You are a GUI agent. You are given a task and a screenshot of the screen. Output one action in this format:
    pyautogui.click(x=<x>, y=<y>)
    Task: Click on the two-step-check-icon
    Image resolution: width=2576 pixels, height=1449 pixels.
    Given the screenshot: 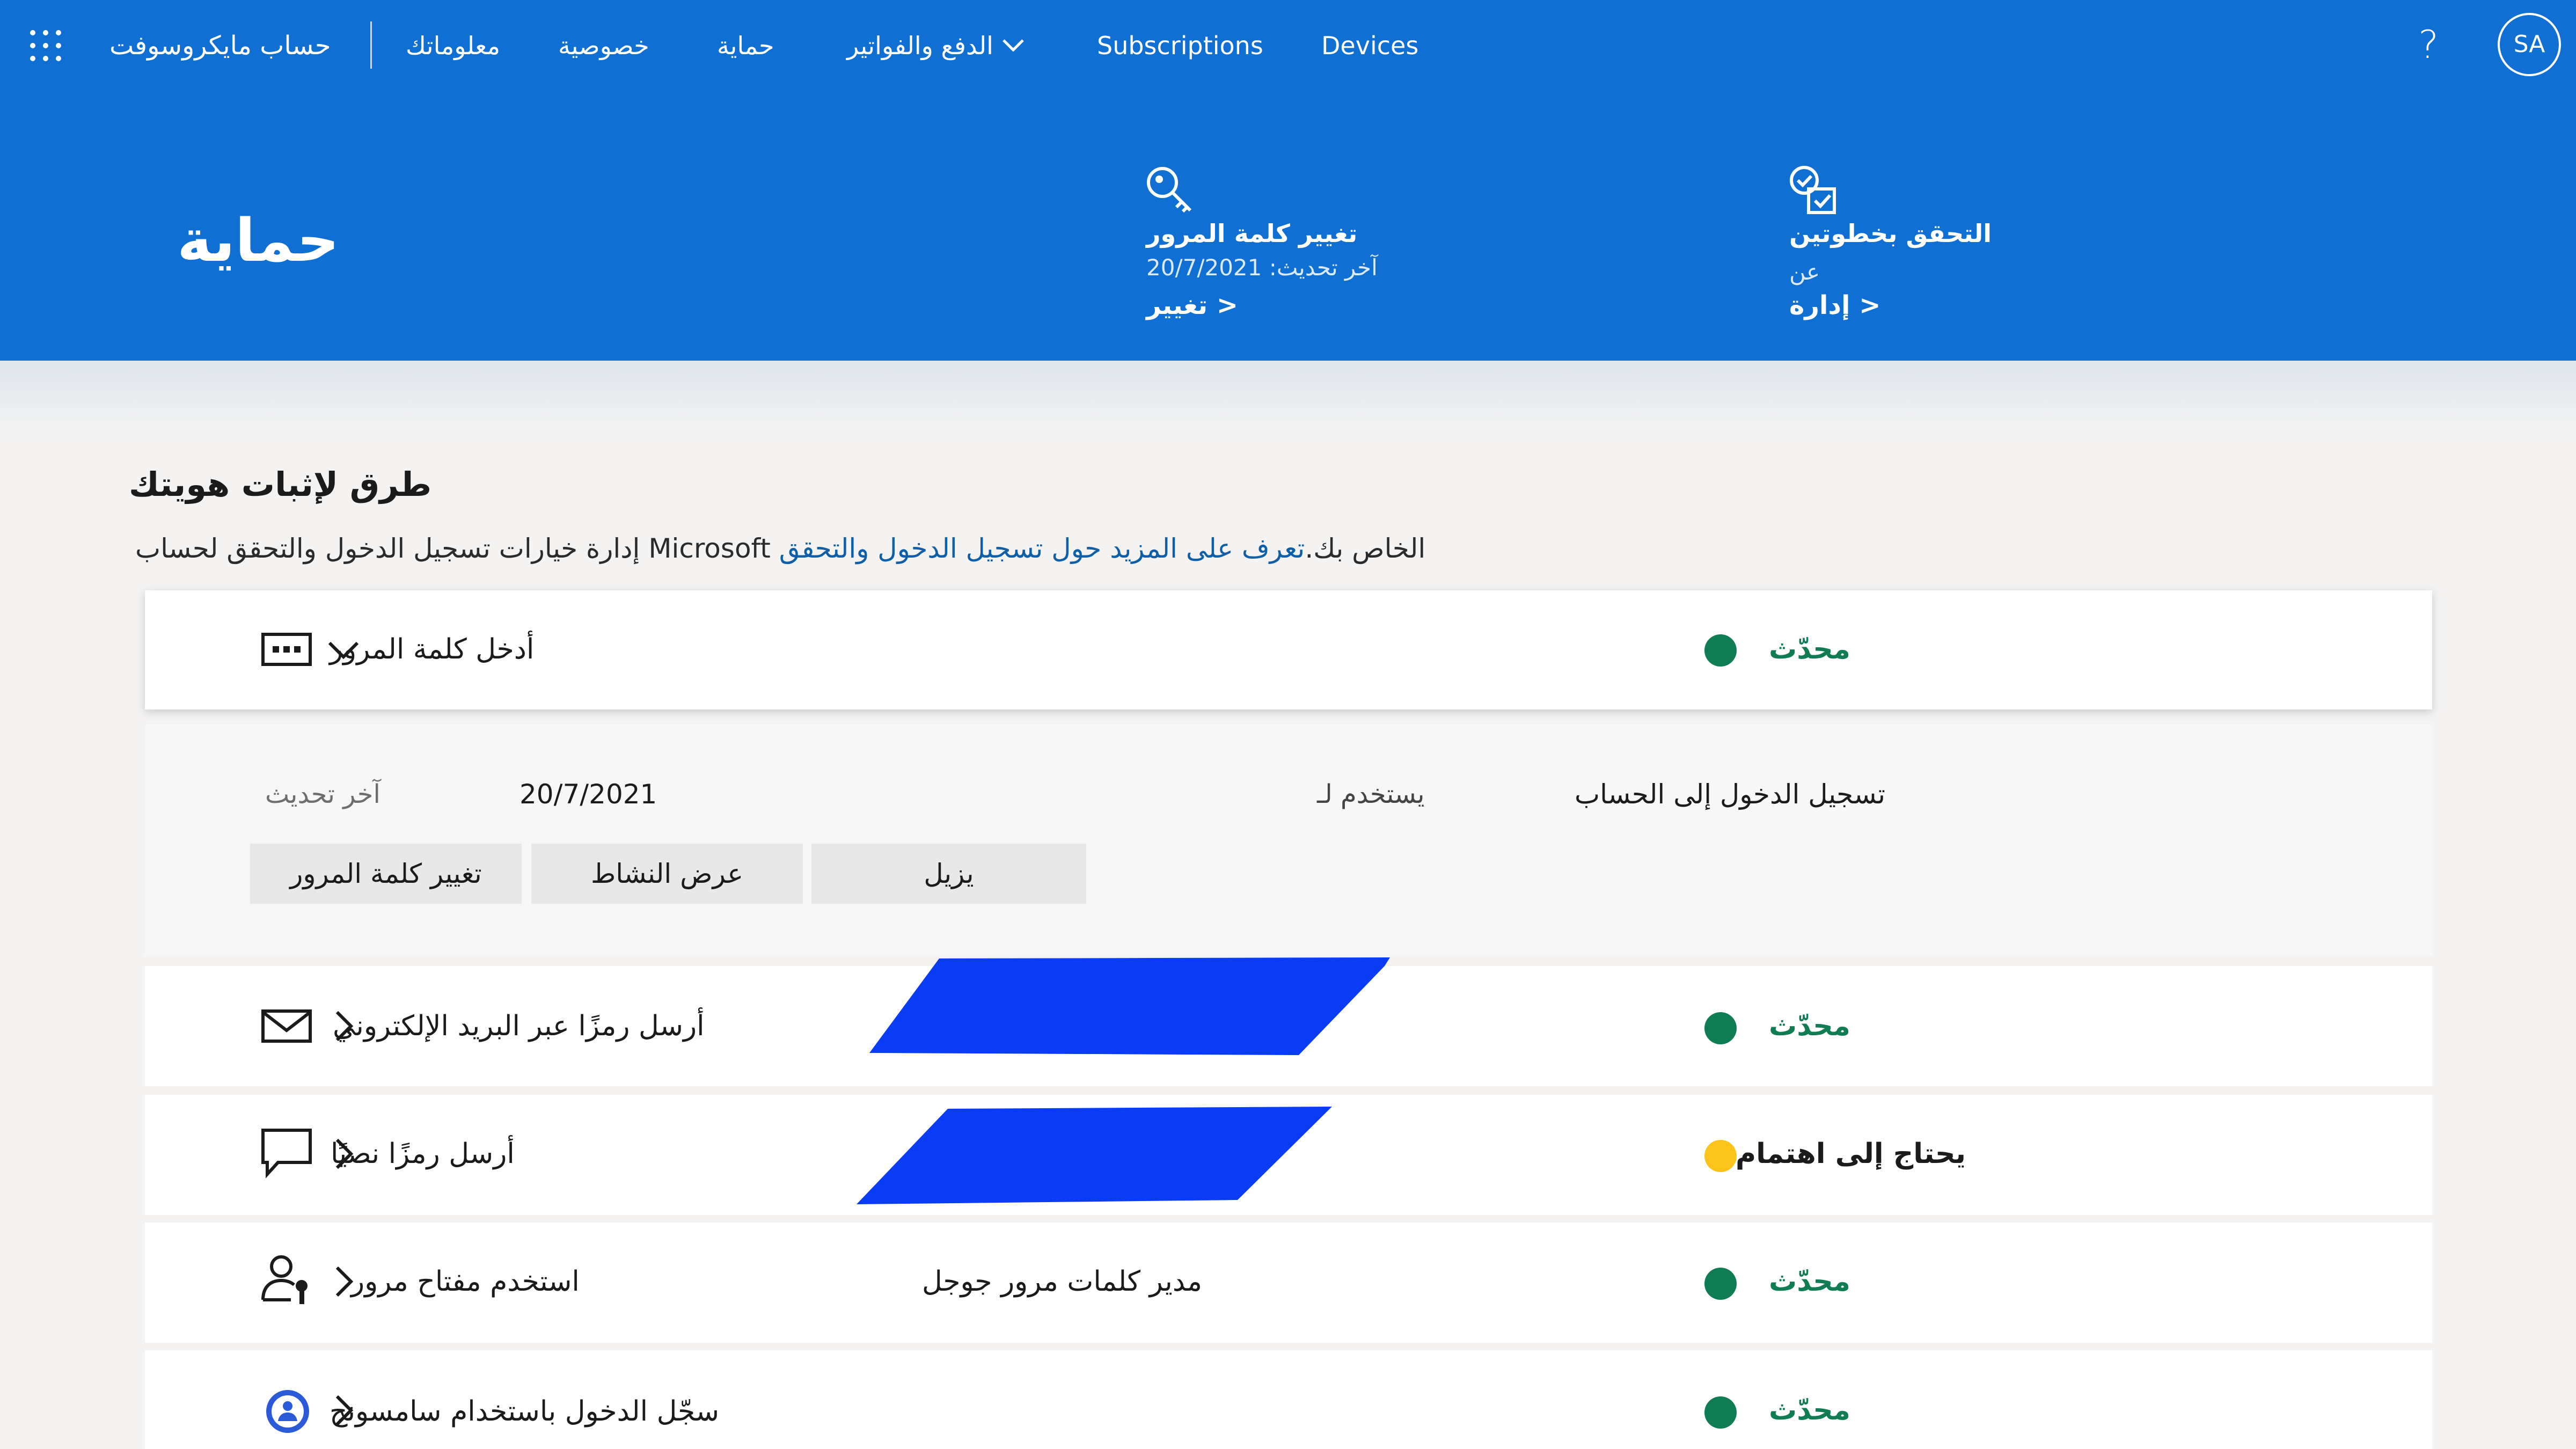 What is the action you would take?
    pyautogui.click(x=1814, y=190)
    